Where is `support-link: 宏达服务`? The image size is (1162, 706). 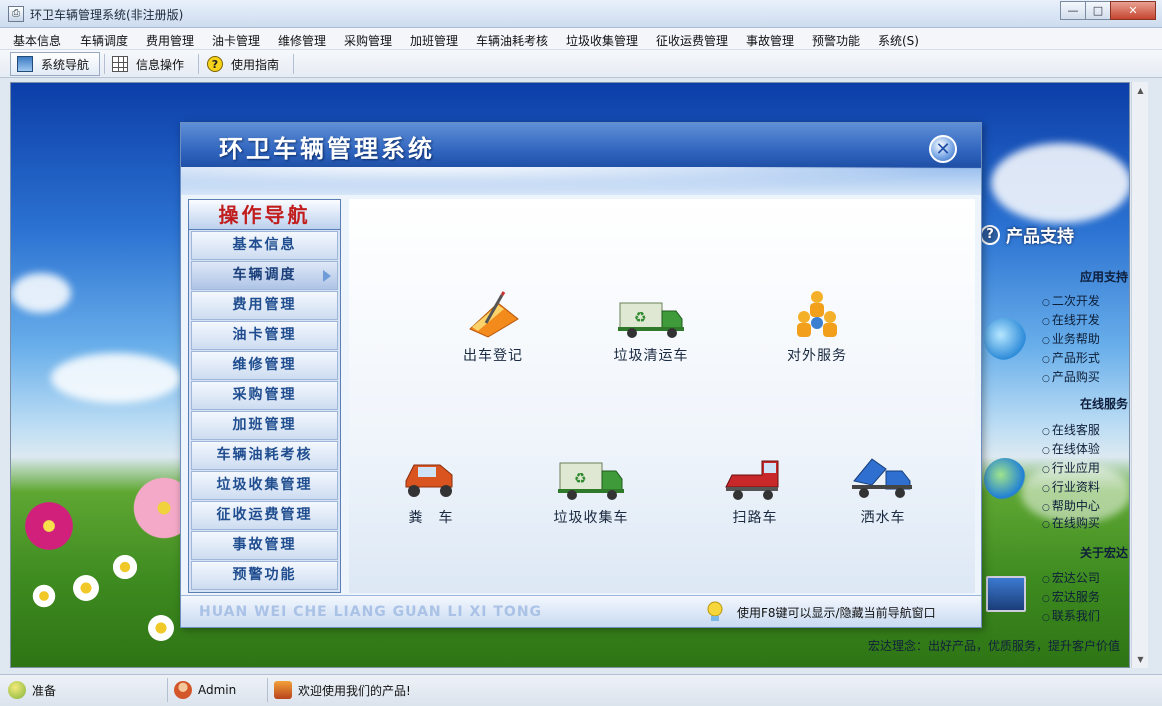 support-link: 宏达服务 is located at coordinates (1071, 596).